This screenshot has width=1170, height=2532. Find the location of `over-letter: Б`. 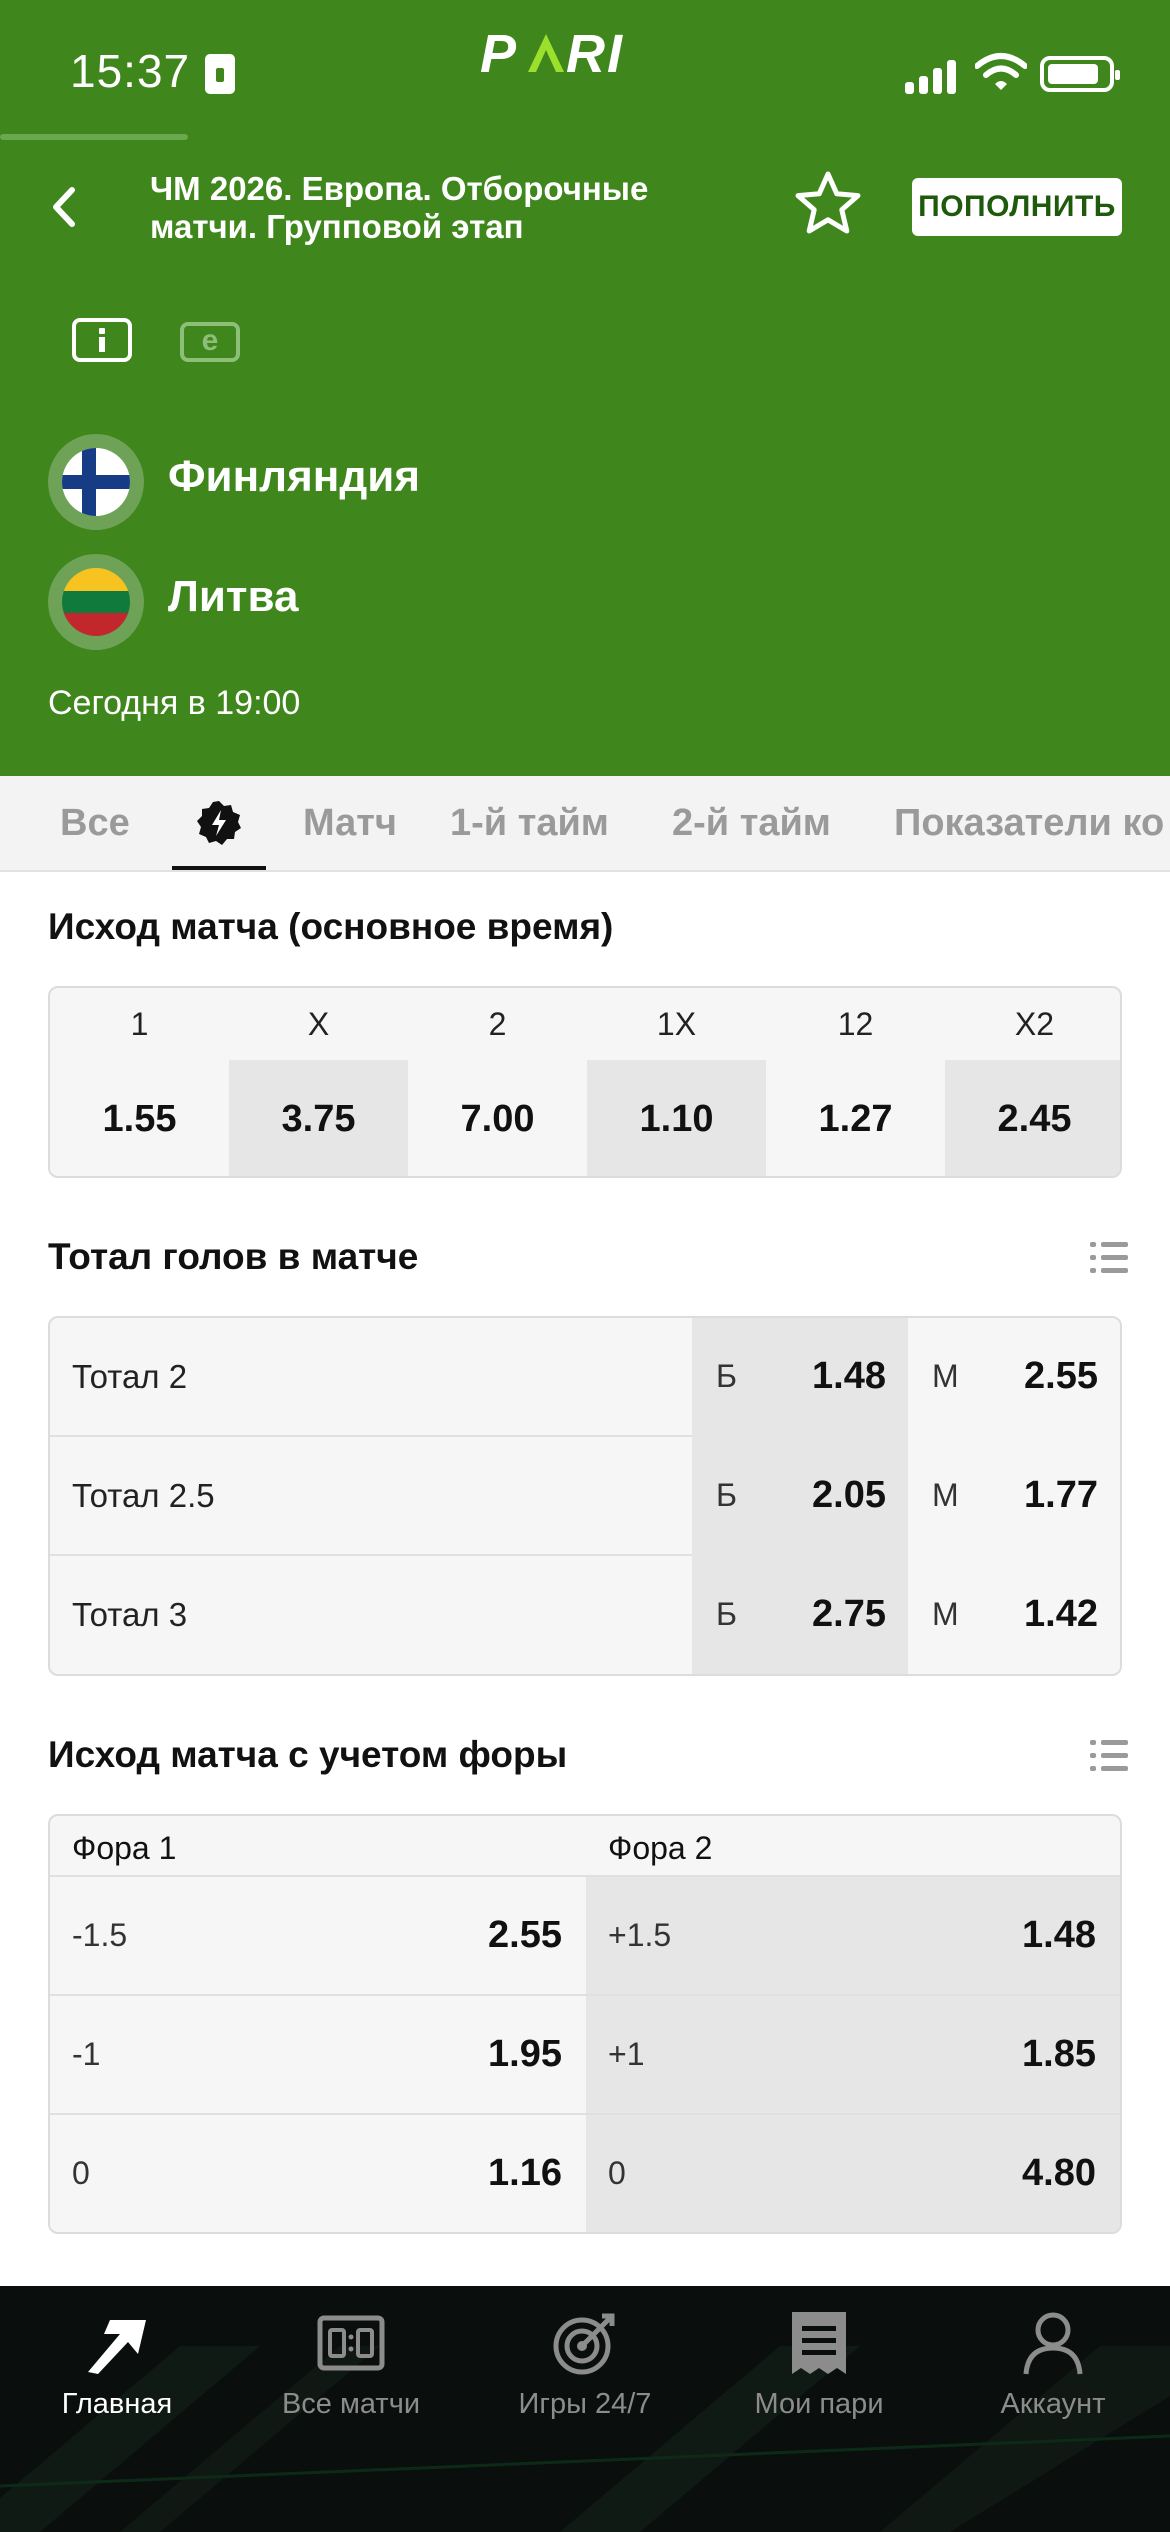

over-letter: Б is located at coordinates (726, 1376).